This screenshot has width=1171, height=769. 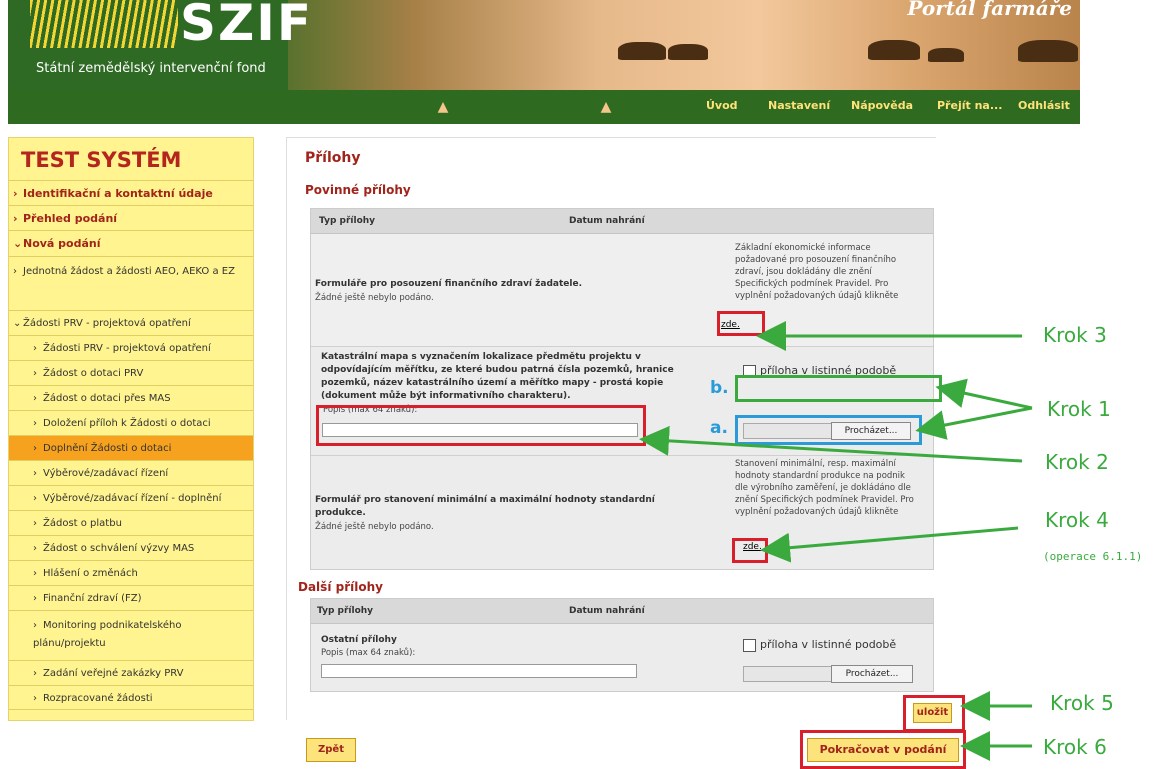 What do you see at coordinates (1077, 520) in the screenshot?
I see `krok4-label: Krok 4` at bounding box center [1077, 520].